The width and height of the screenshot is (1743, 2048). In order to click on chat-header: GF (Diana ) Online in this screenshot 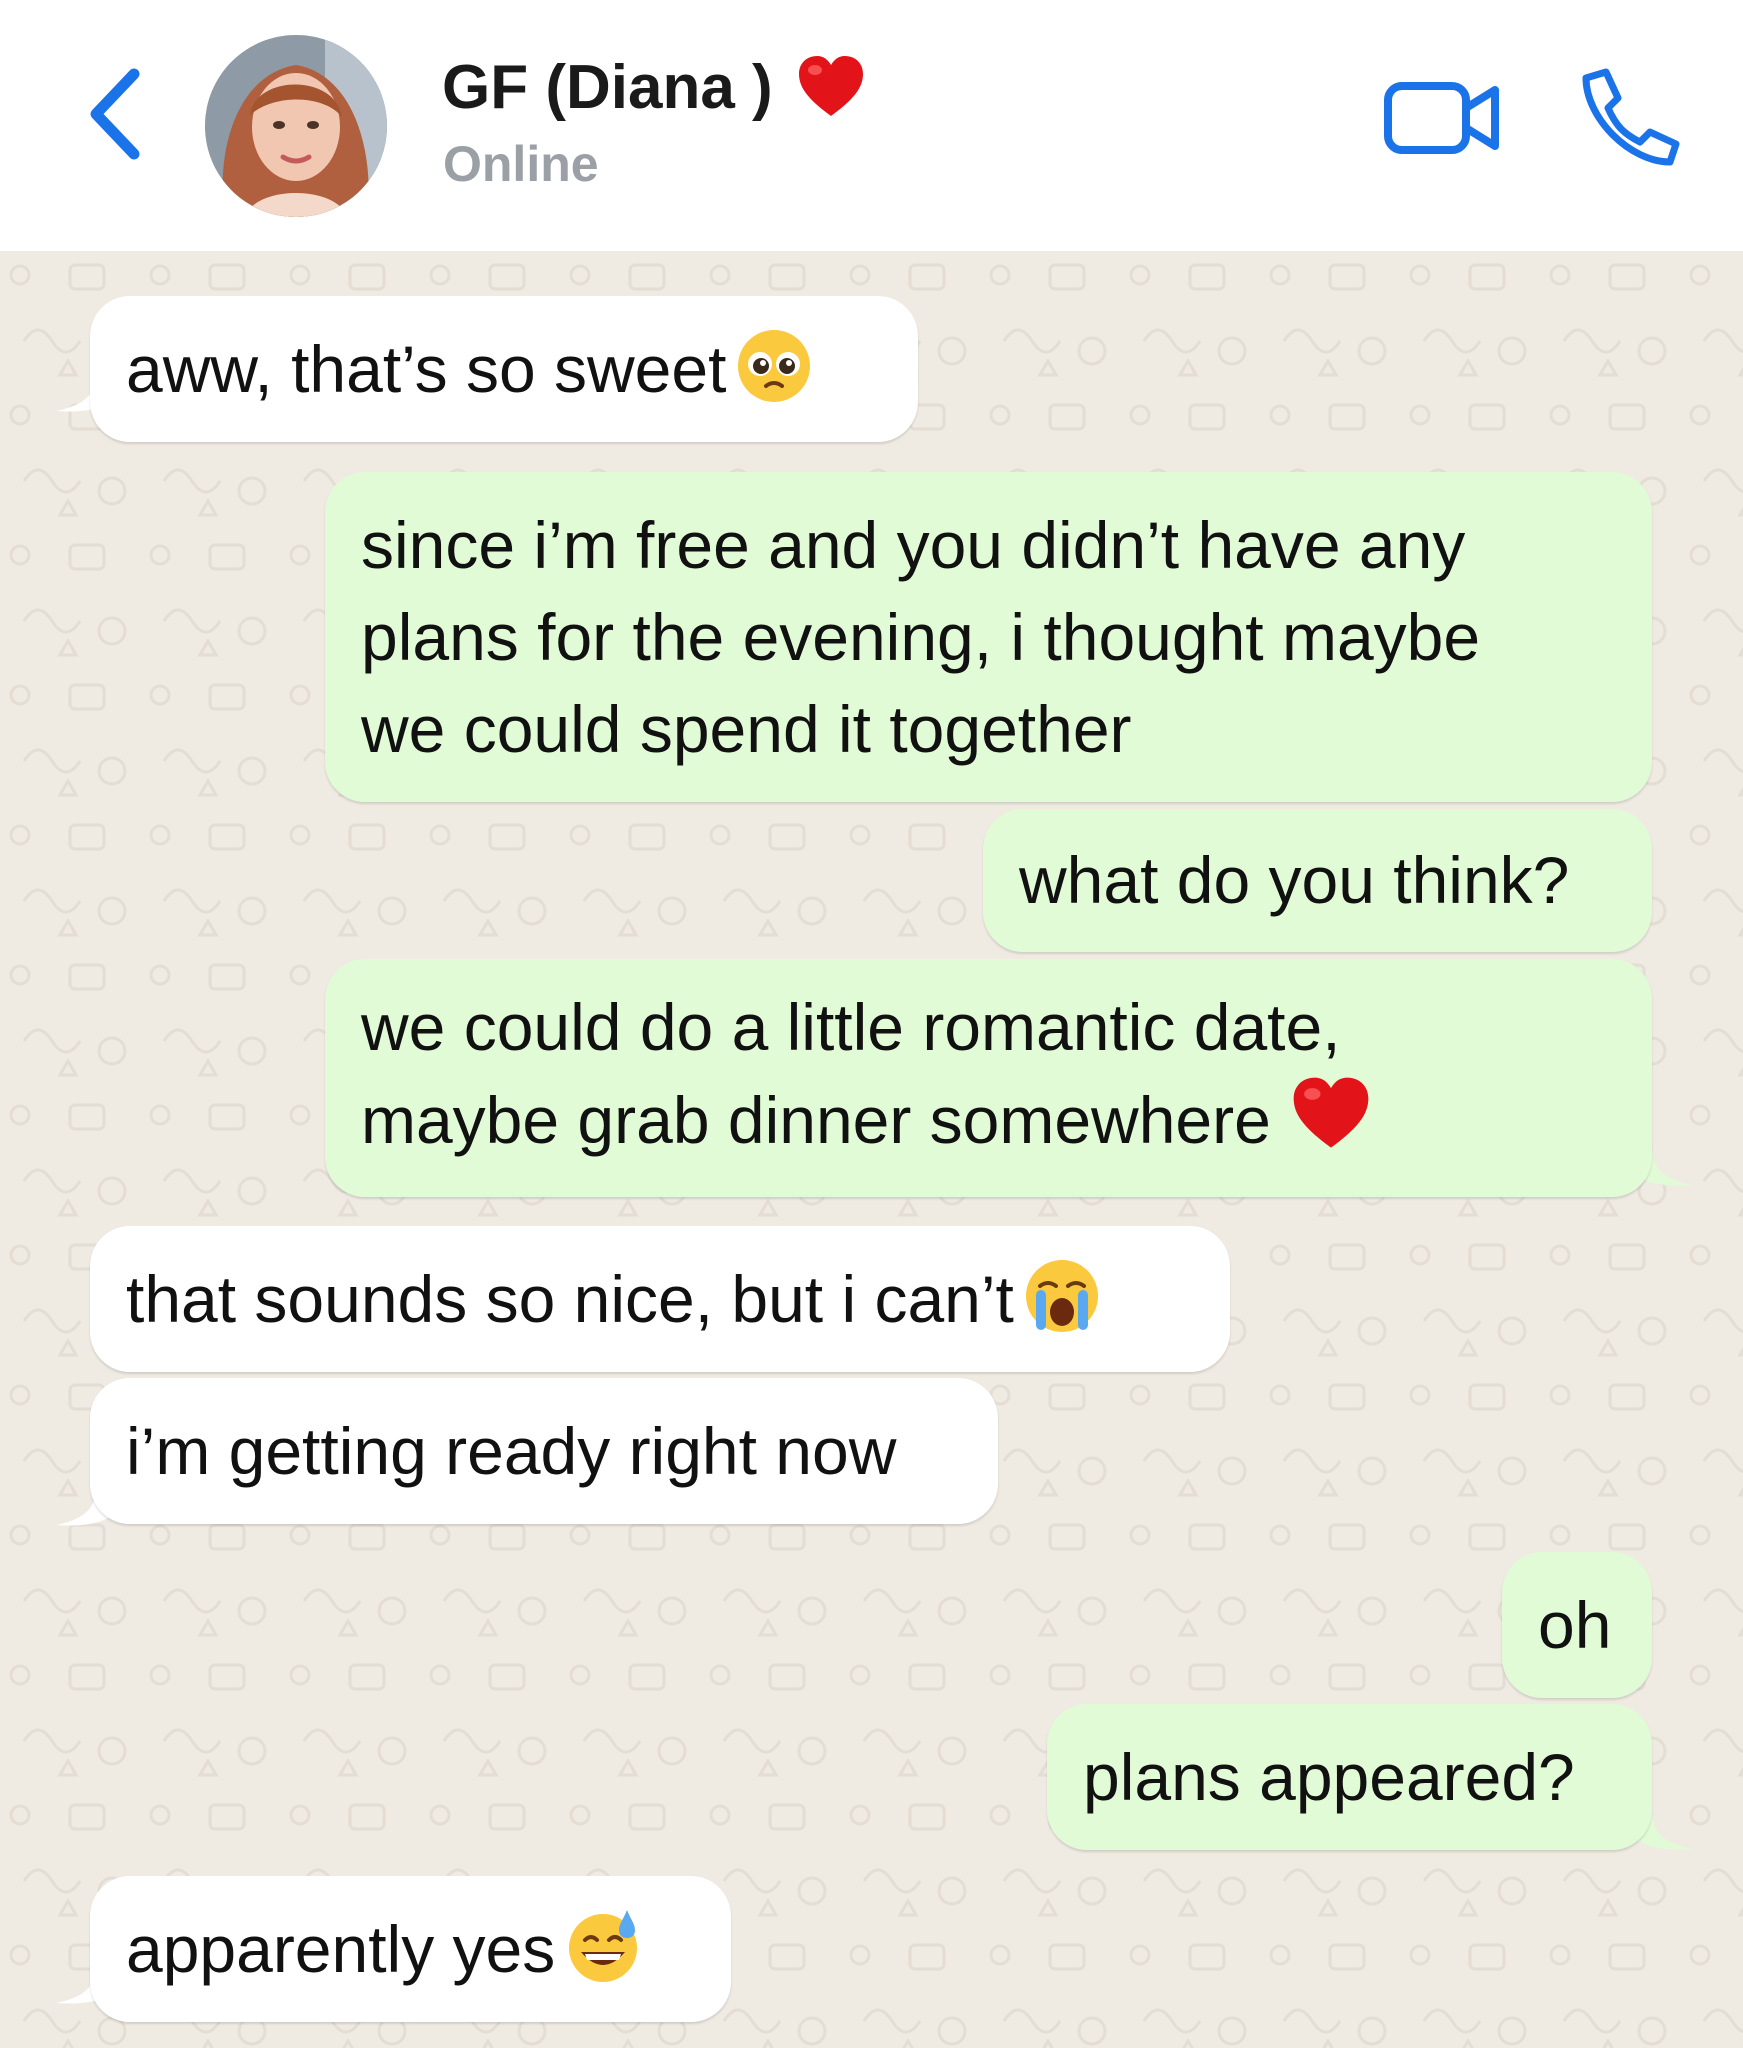, I will do `click(871, 125)`.